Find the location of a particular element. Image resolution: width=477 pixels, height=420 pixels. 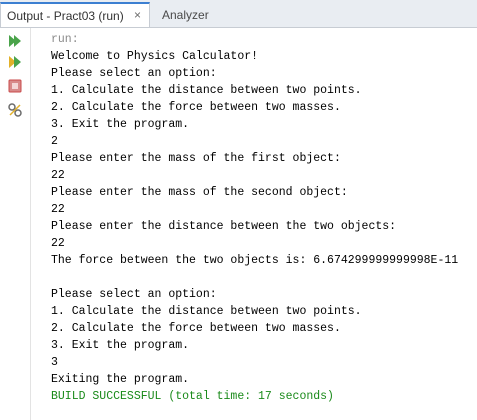

rerun-icon is located at coordinates (15, 41).